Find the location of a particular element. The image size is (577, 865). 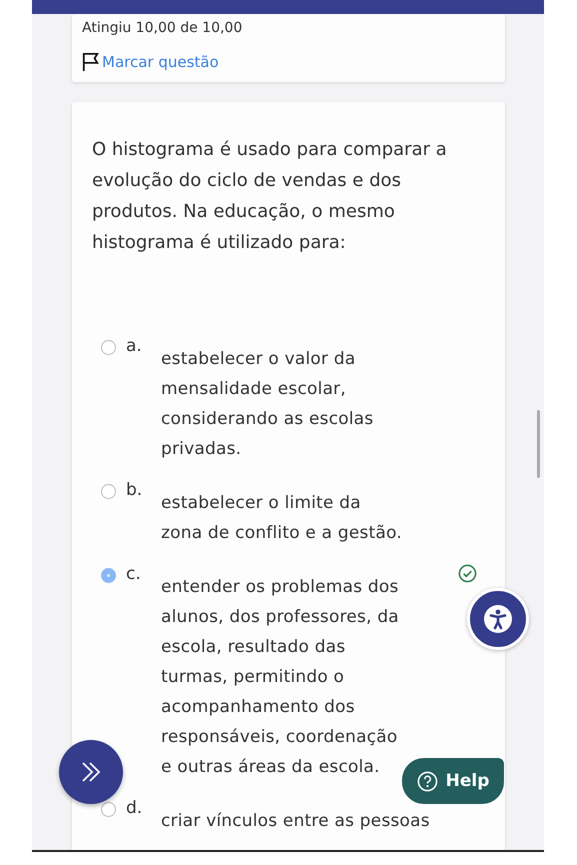

option-letter: b. is located at coordinates (135, 490).